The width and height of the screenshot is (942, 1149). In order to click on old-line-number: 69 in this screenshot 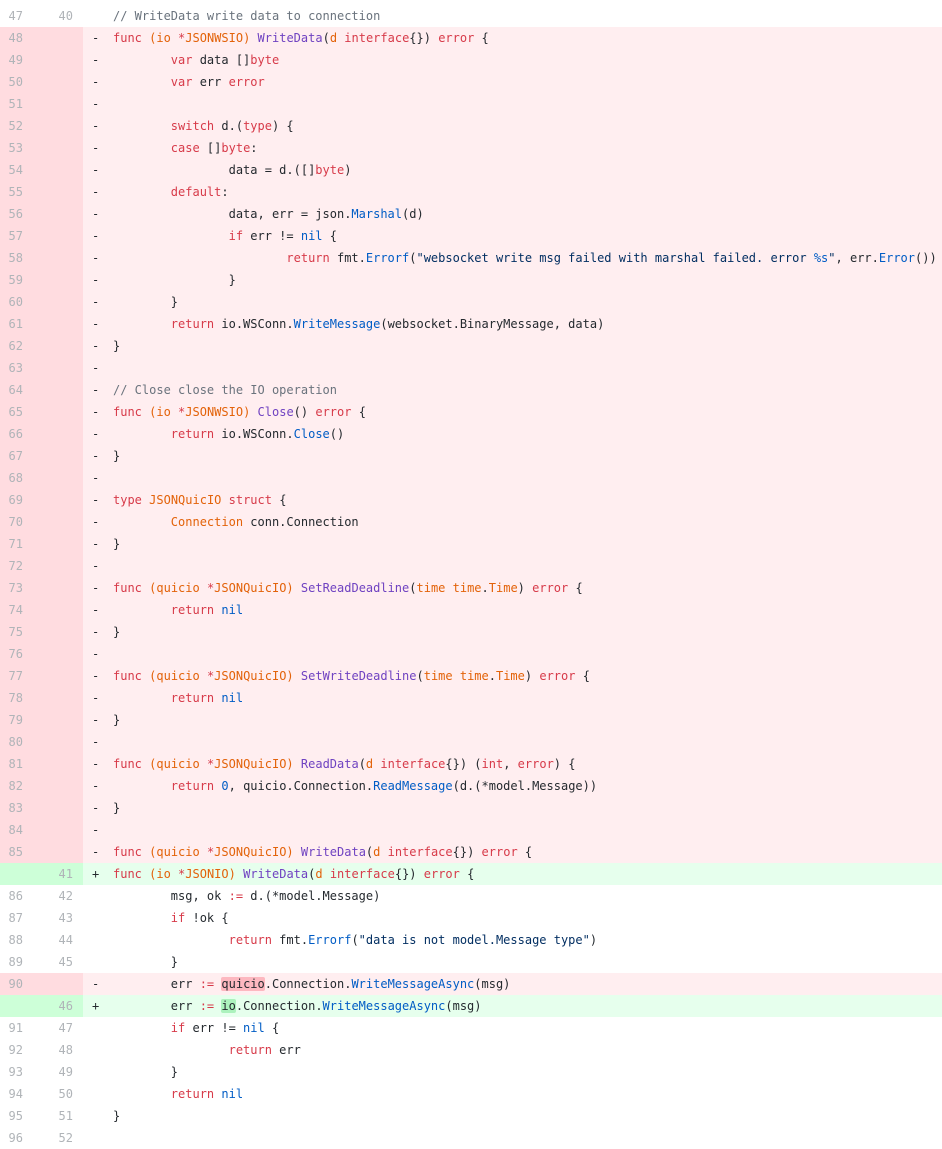, I will do `click(20, 500)`.